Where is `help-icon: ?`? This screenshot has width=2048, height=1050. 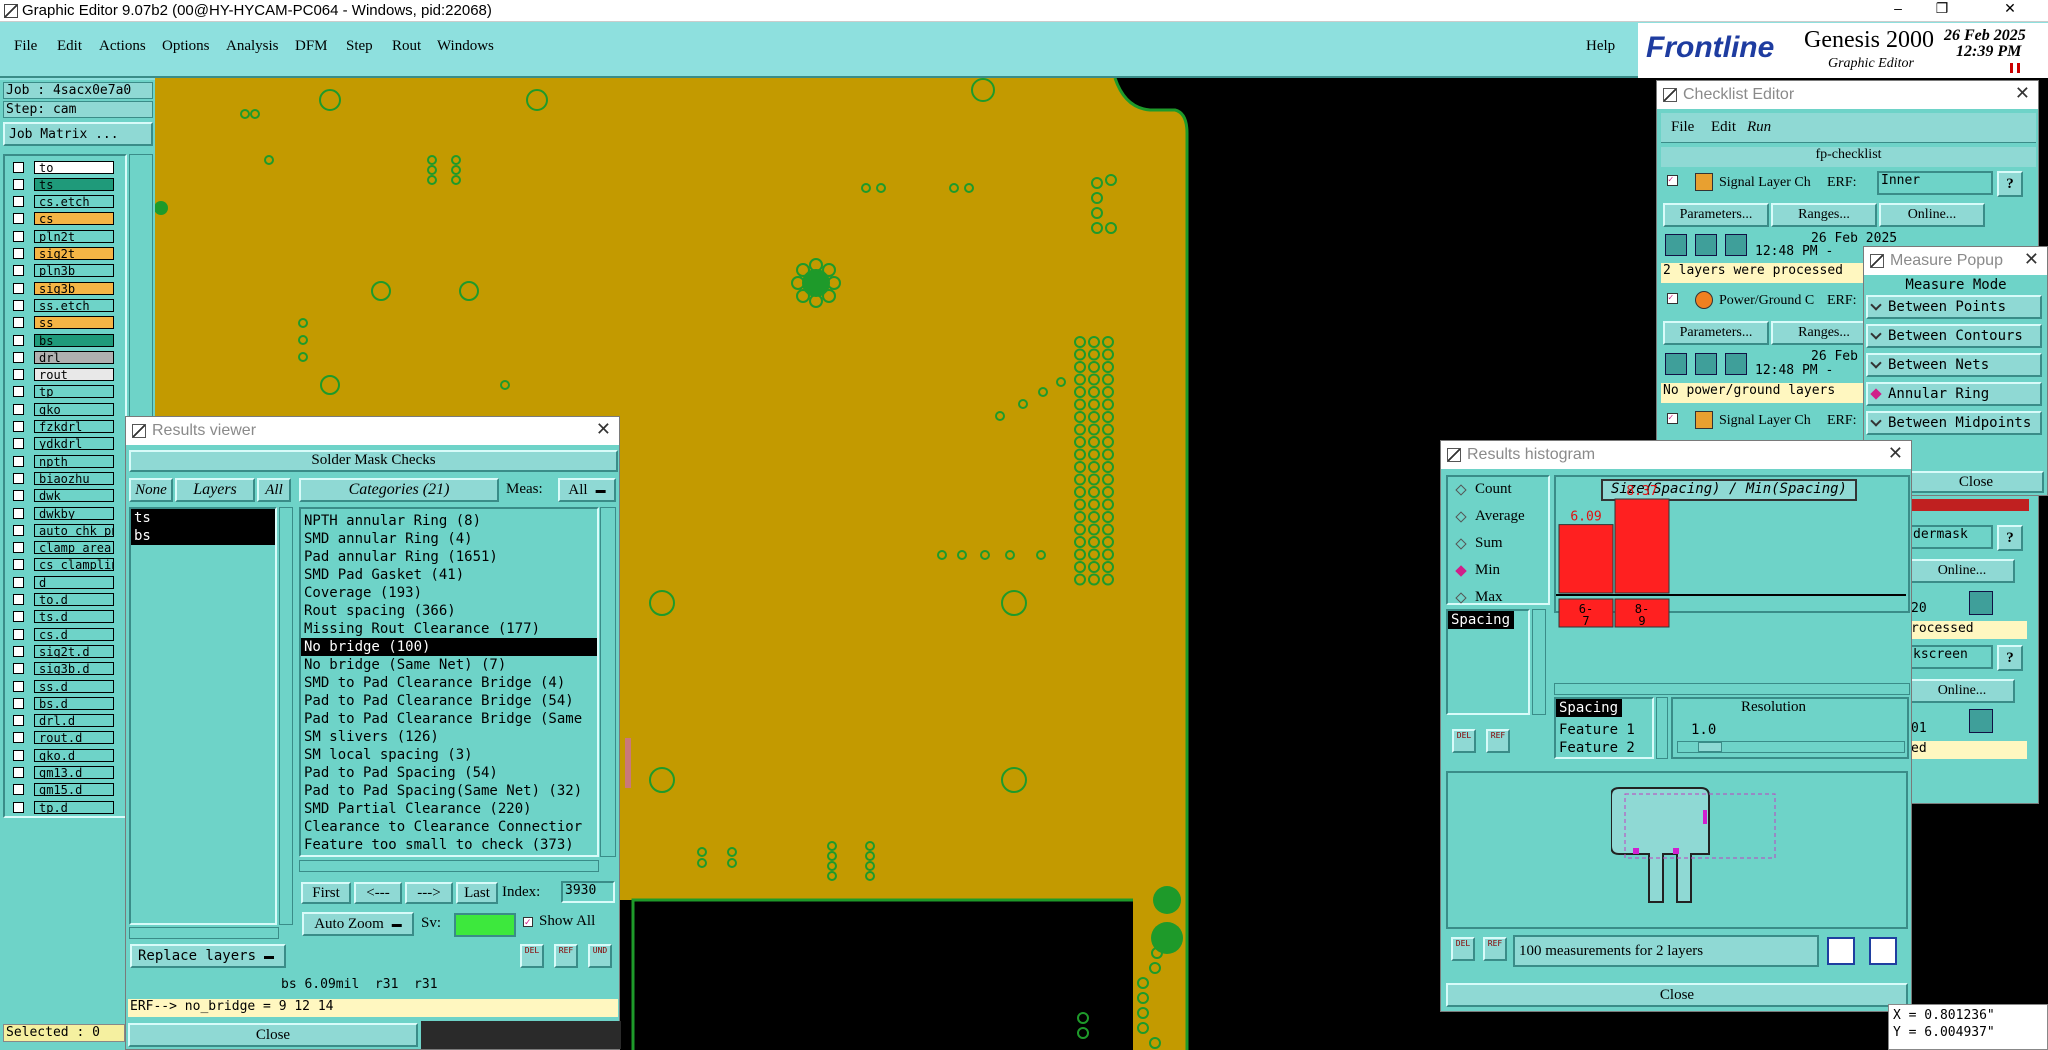 help-icon: ? is located at coordinates (2010, 538).